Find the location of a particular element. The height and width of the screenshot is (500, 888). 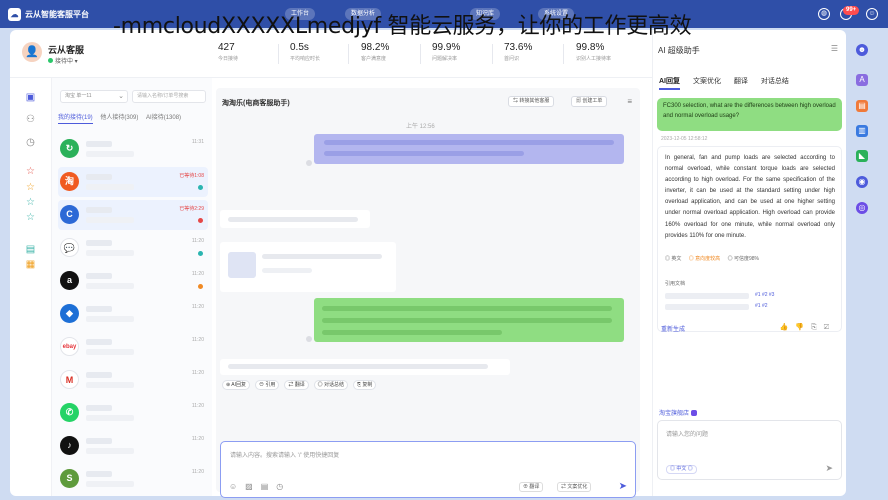

insert-icon: ☑ is located at coordinates (830, 327).